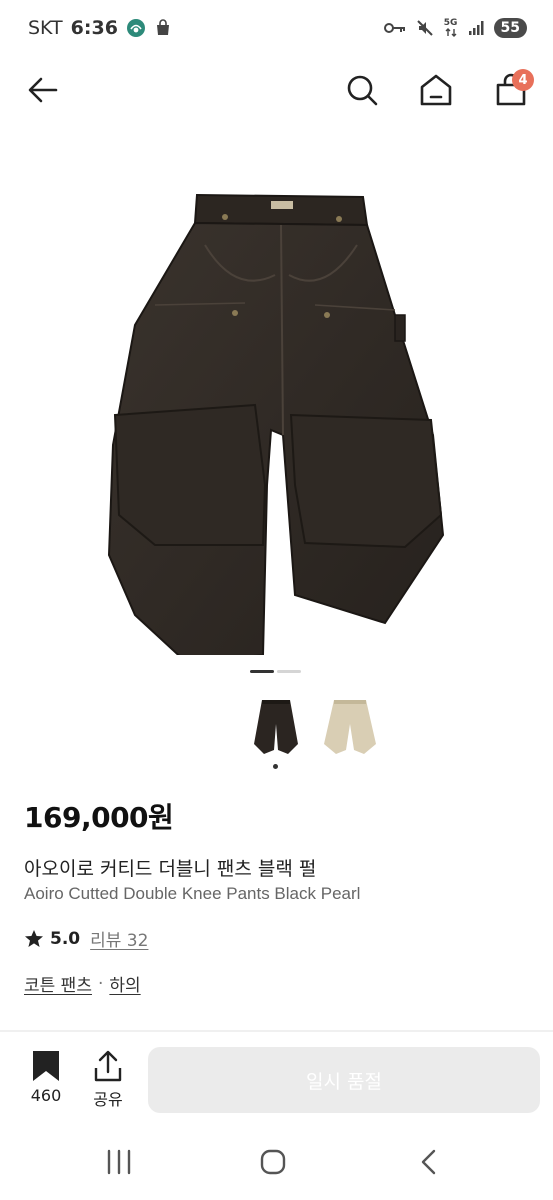 The height and width of the screenshot is (1200, 553). What do you see at coordinates (136, 28) in the screenshot?
I see `app-notification-icon` at bounding box center [136, 28].